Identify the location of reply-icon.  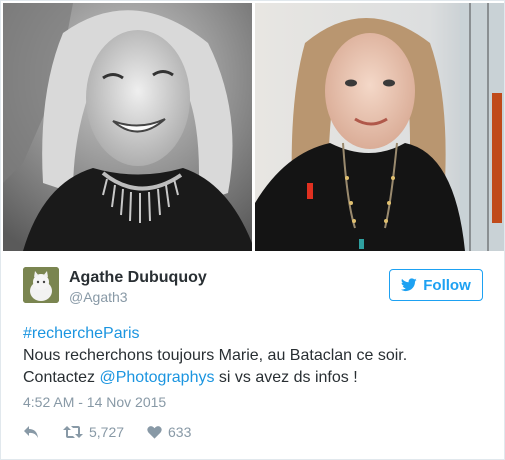
(31, 432).